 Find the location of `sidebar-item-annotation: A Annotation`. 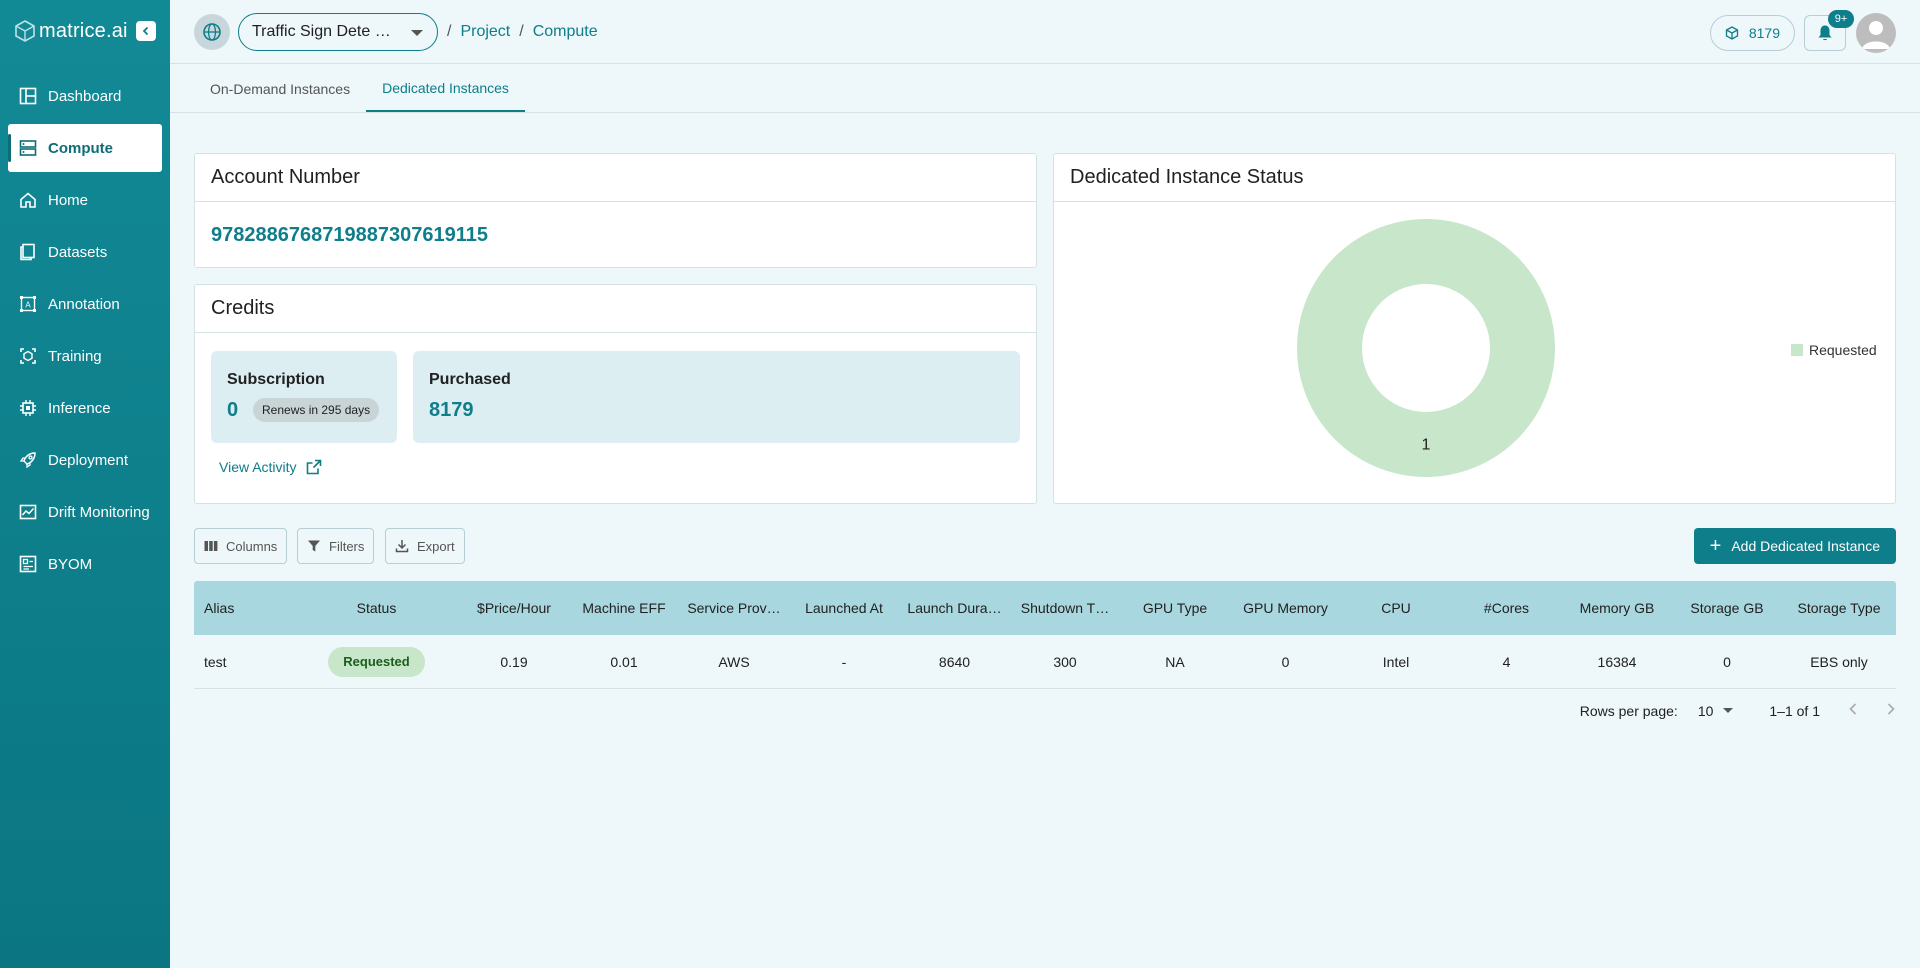

sidebar-item-annotation: A Annotation is located at coordinates (85, 304).